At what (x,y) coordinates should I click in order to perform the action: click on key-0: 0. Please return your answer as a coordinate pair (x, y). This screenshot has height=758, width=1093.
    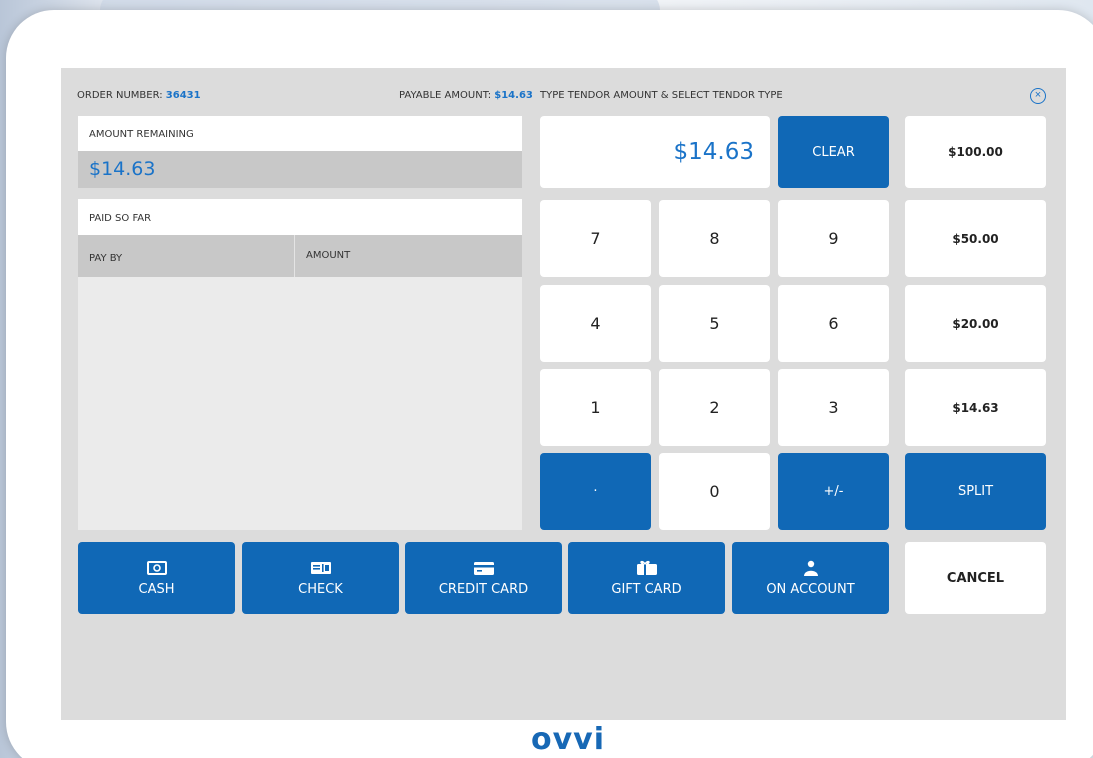
    Looking at the image, I should click on (714, 491).